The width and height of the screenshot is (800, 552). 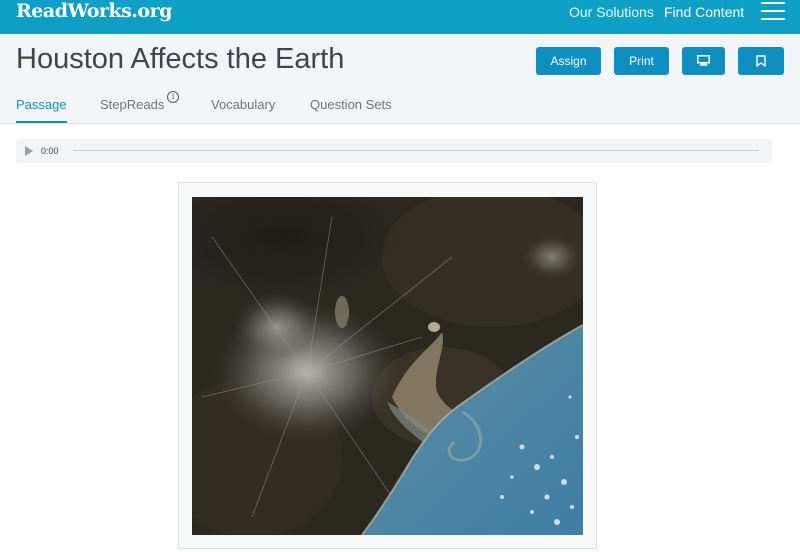 I want to click on audio-progress-track, so click(x=416, y=150).